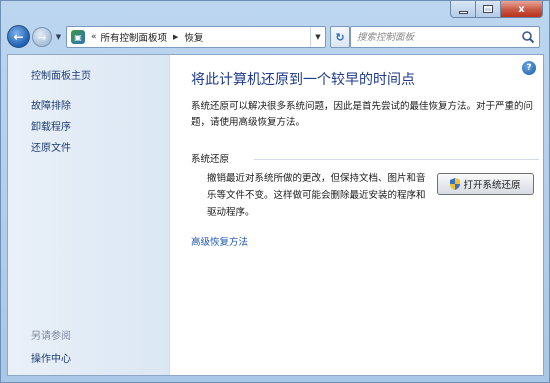 Image resolution: width=550 pixels, height=383 pixels. I want to click on help-icon: ?, so click(529, 68).